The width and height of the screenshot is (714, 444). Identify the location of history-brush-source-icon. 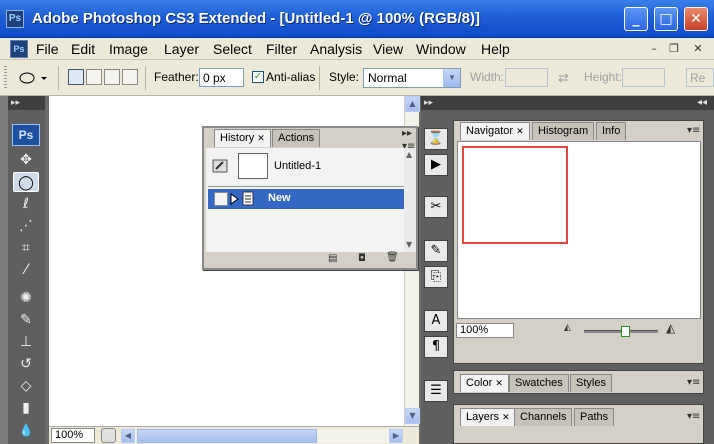
(220, 166).